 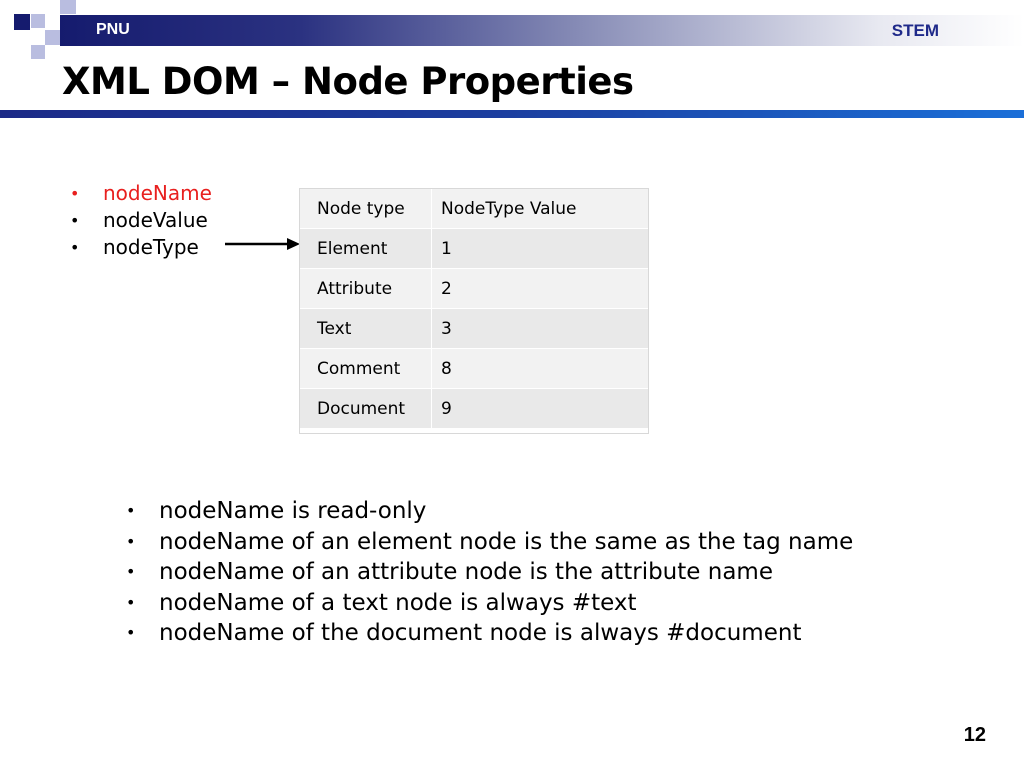 I want to click on table-row: Attribute 2, so click(x=474, y=288).